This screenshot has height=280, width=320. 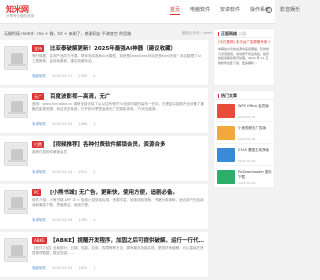 I want to click on hot-item-date: 2025-04-30, so click(x=247, y=139).